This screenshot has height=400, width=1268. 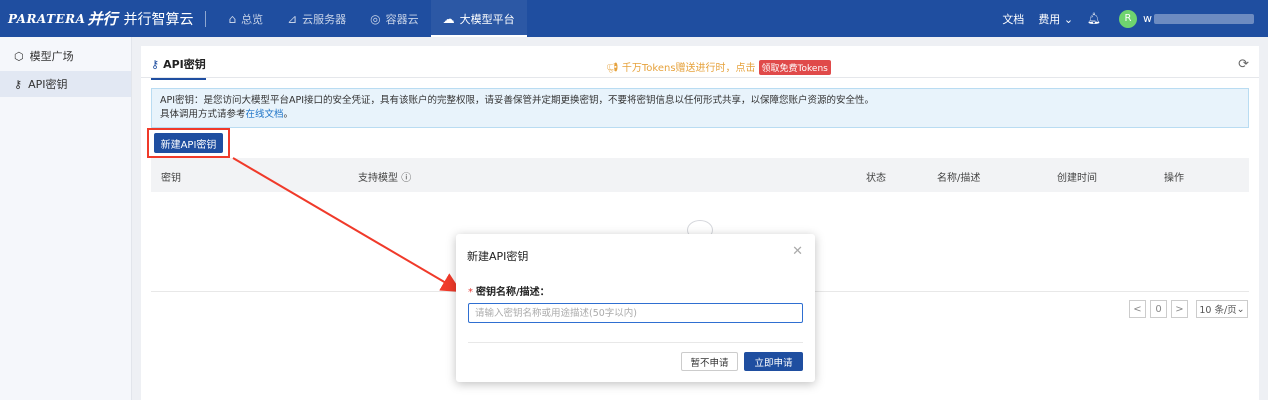 I want to click on sidebar-item-model-square: ⬡ 模型广场, so click(x=65, y=56).